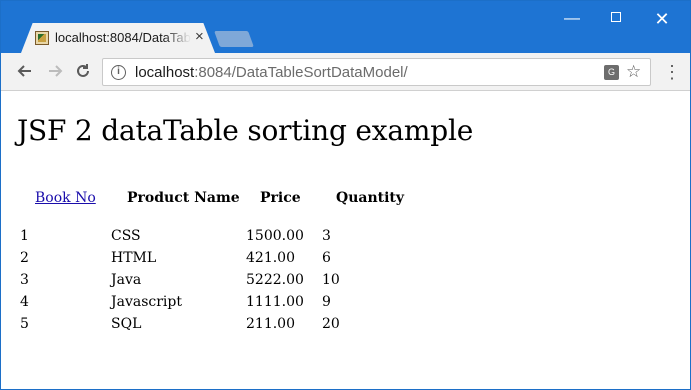  What do you see at coordinates (633, 72) in the screenshot?
I see `bookmark-star-icon: ☆` at bounding box center [633, 72].